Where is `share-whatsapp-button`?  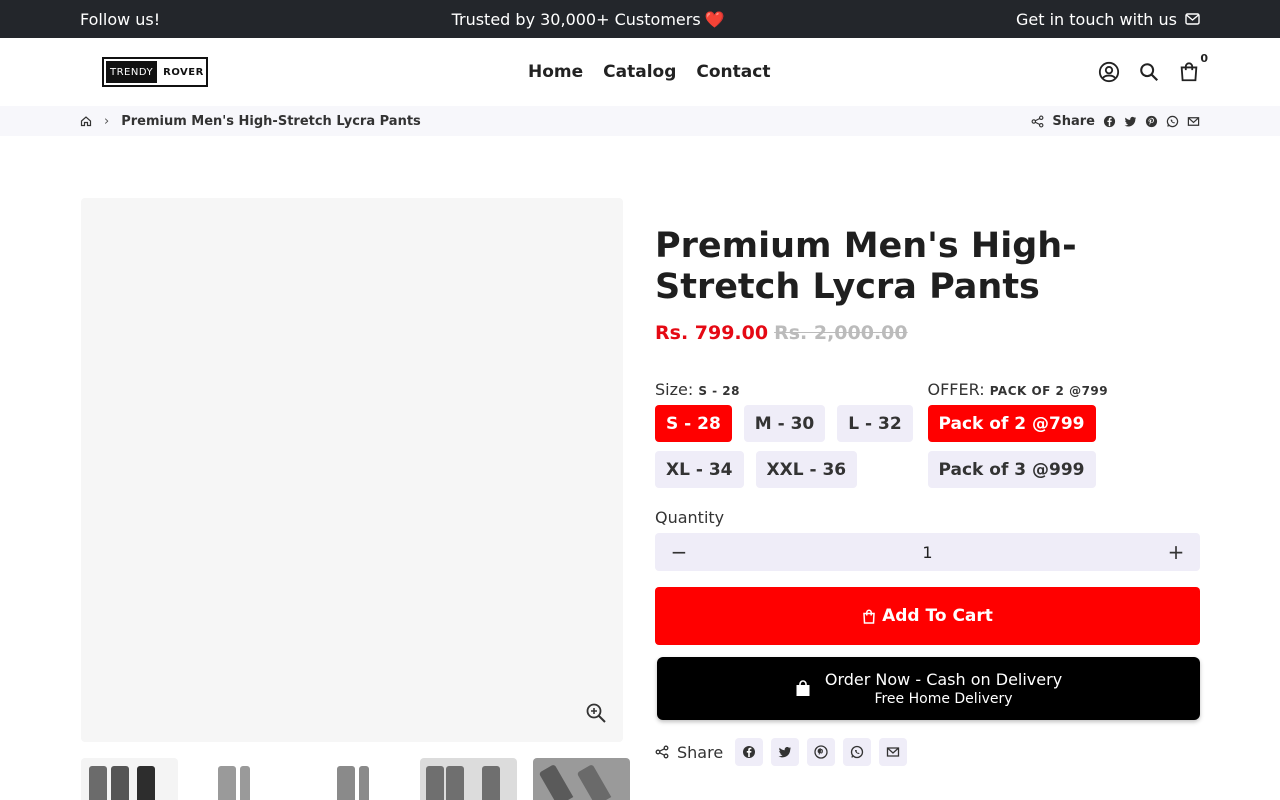 share-whatsapp-button is located at coordinates (857, 752).